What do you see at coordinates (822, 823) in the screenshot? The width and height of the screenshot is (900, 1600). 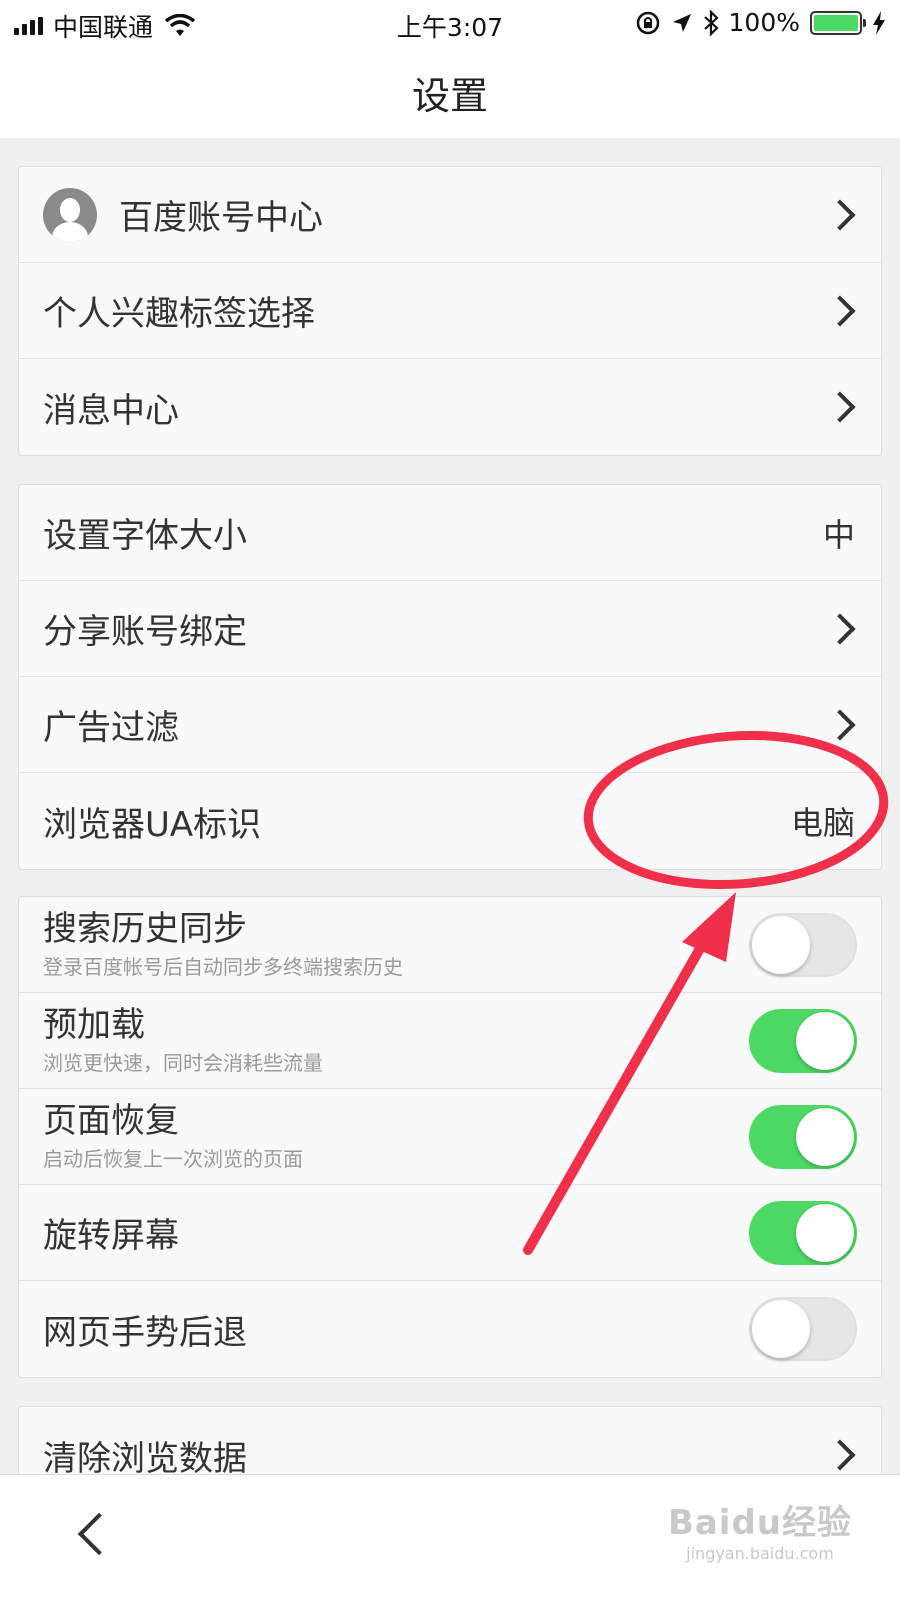 I see `ua-value: 电脑` at bounding box center [822, 823].